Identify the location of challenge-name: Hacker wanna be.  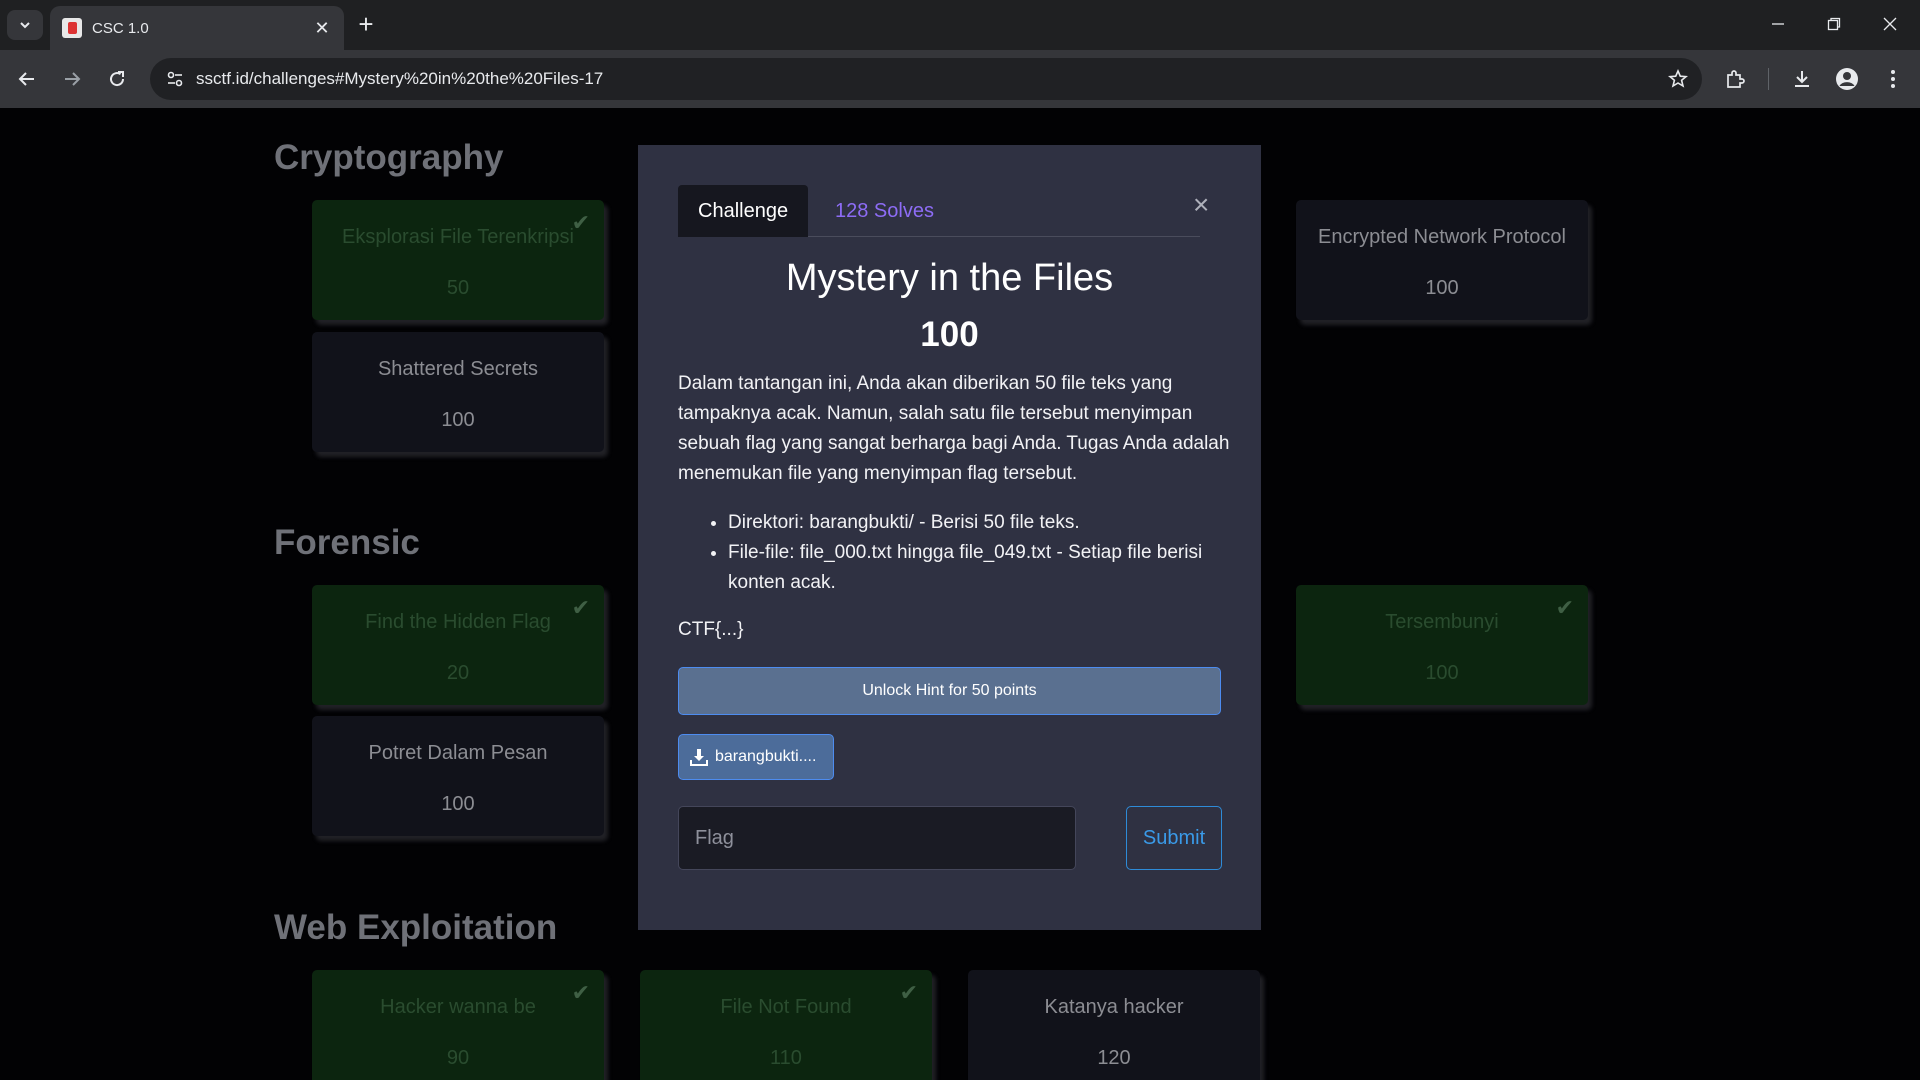
(458, 1007).